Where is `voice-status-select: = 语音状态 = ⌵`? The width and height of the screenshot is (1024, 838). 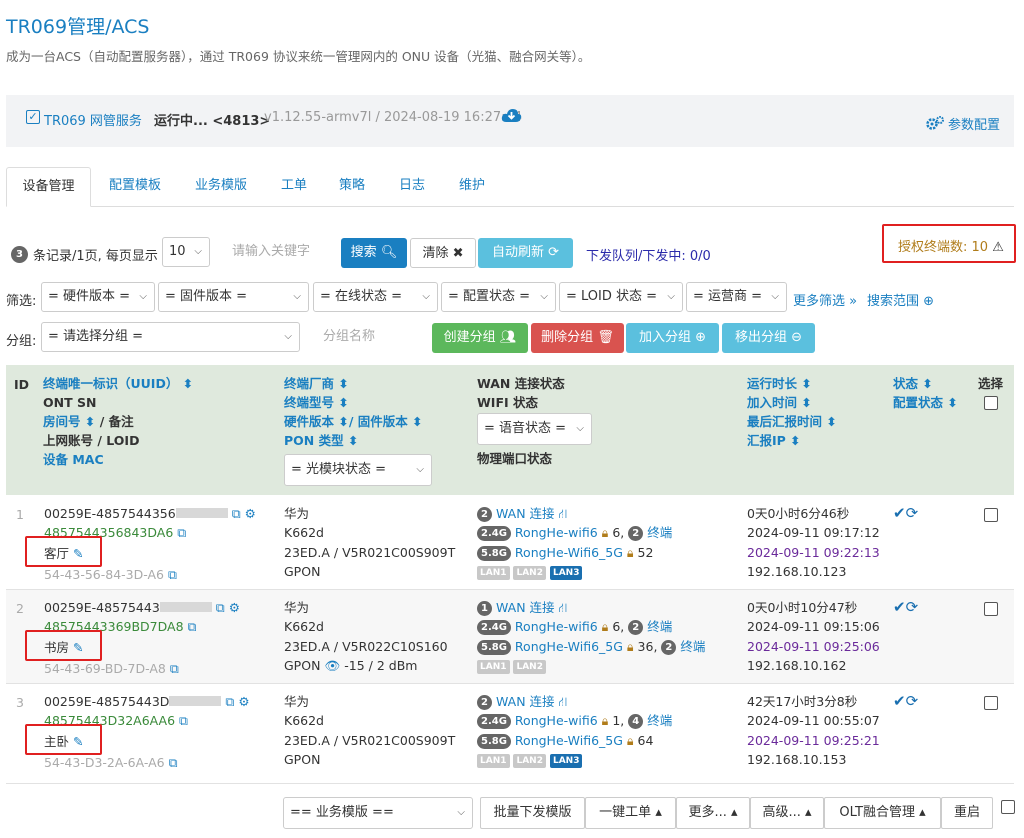 voice-status-select: = 语音状态 = ⌵ is located at coordinates (534, 429).